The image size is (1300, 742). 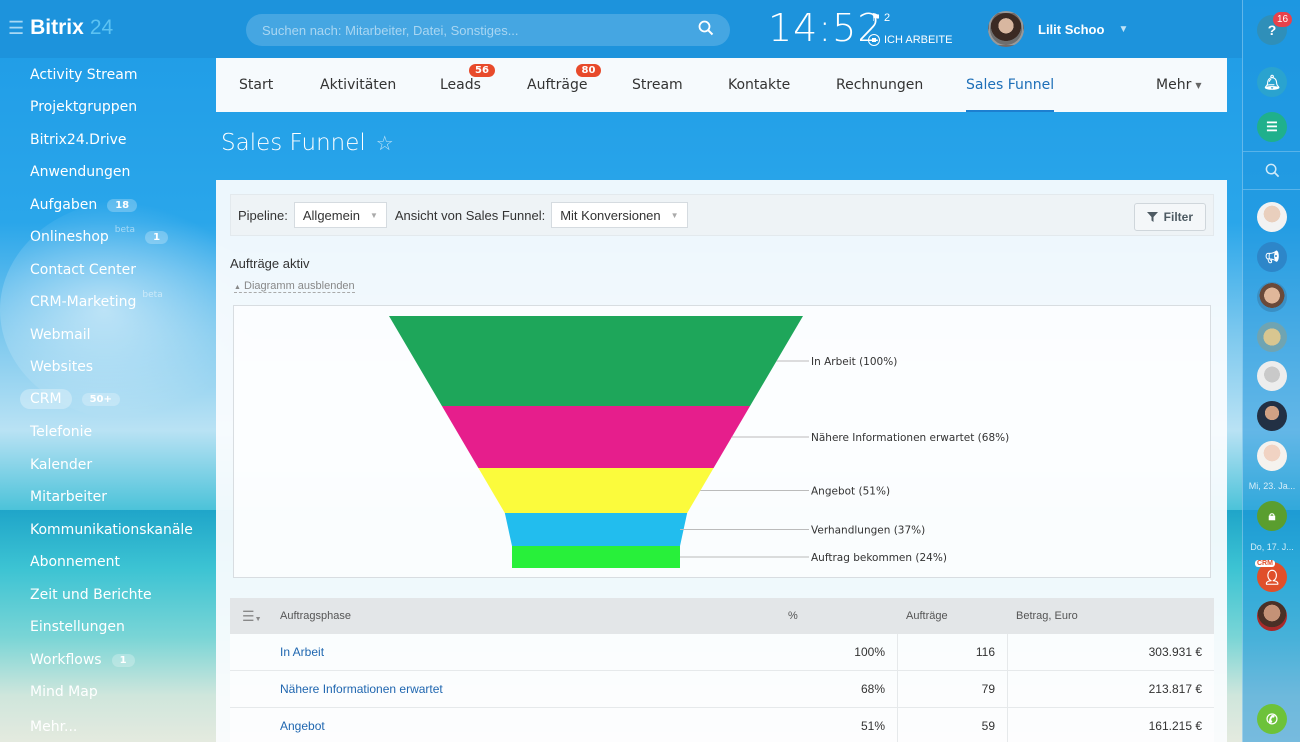 I want to click on pipeline-label: Pipeline:, so click(x=263, y=215).